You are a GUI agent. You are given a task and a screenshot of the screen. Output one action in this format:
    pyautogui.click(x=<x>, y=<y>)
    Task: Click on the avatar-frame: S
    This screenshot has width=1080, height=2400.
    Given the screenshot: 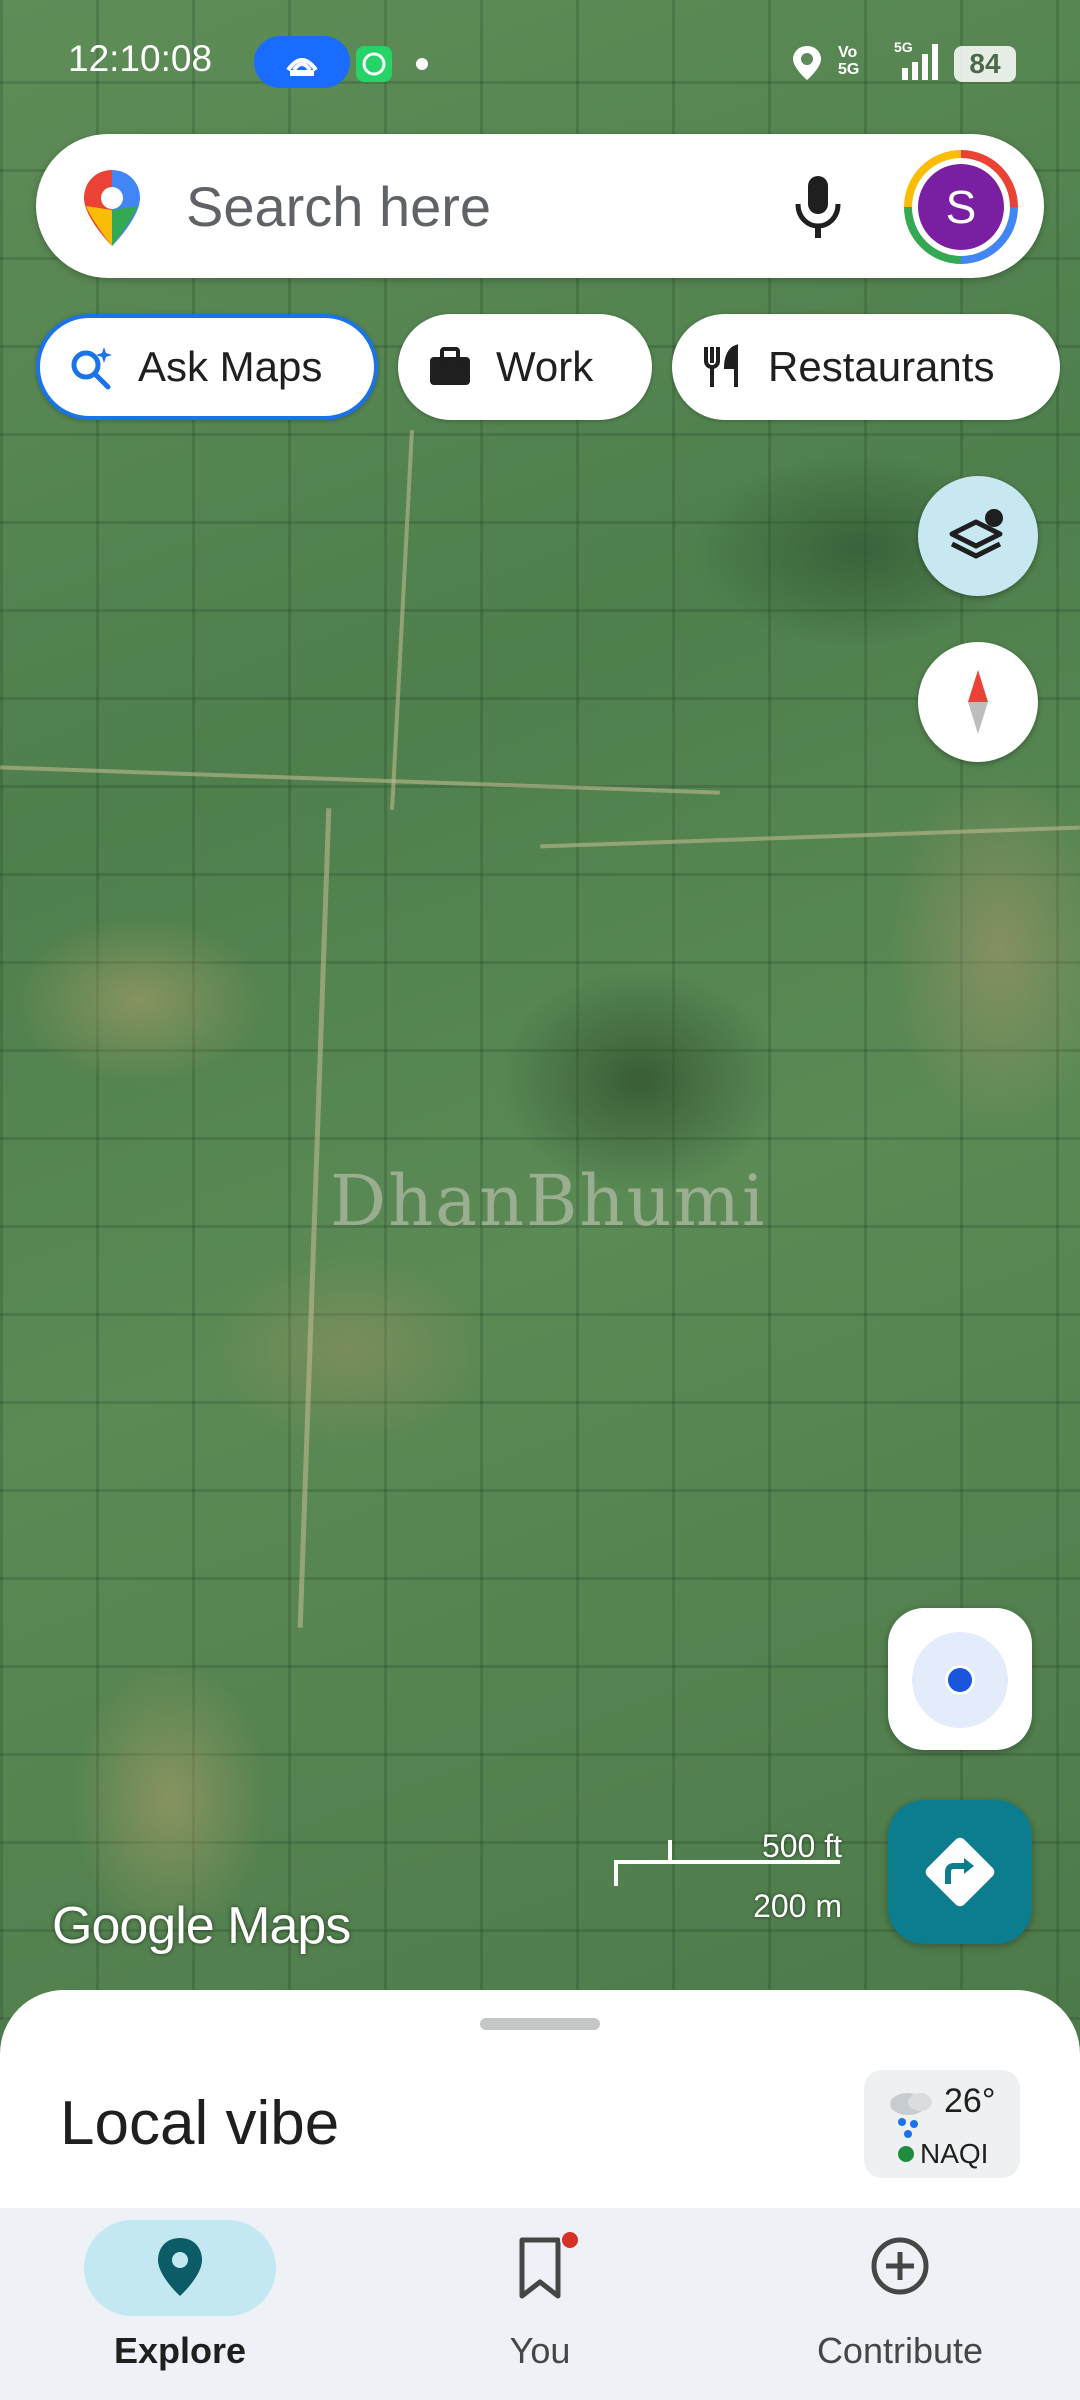 What is the action you would take?
    pyautogui.click(x=961, y=207)
    